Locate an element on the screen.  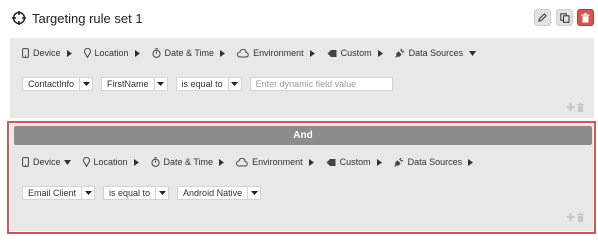
rule-1-condition: ContactInfo FirstName is equal to is located at coordinates (207, 84).